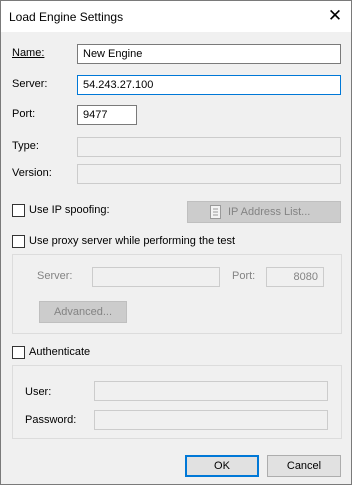 This screenshot has width=352, height=485. I want to click on name-label-text: Name:, so click(28, 53).